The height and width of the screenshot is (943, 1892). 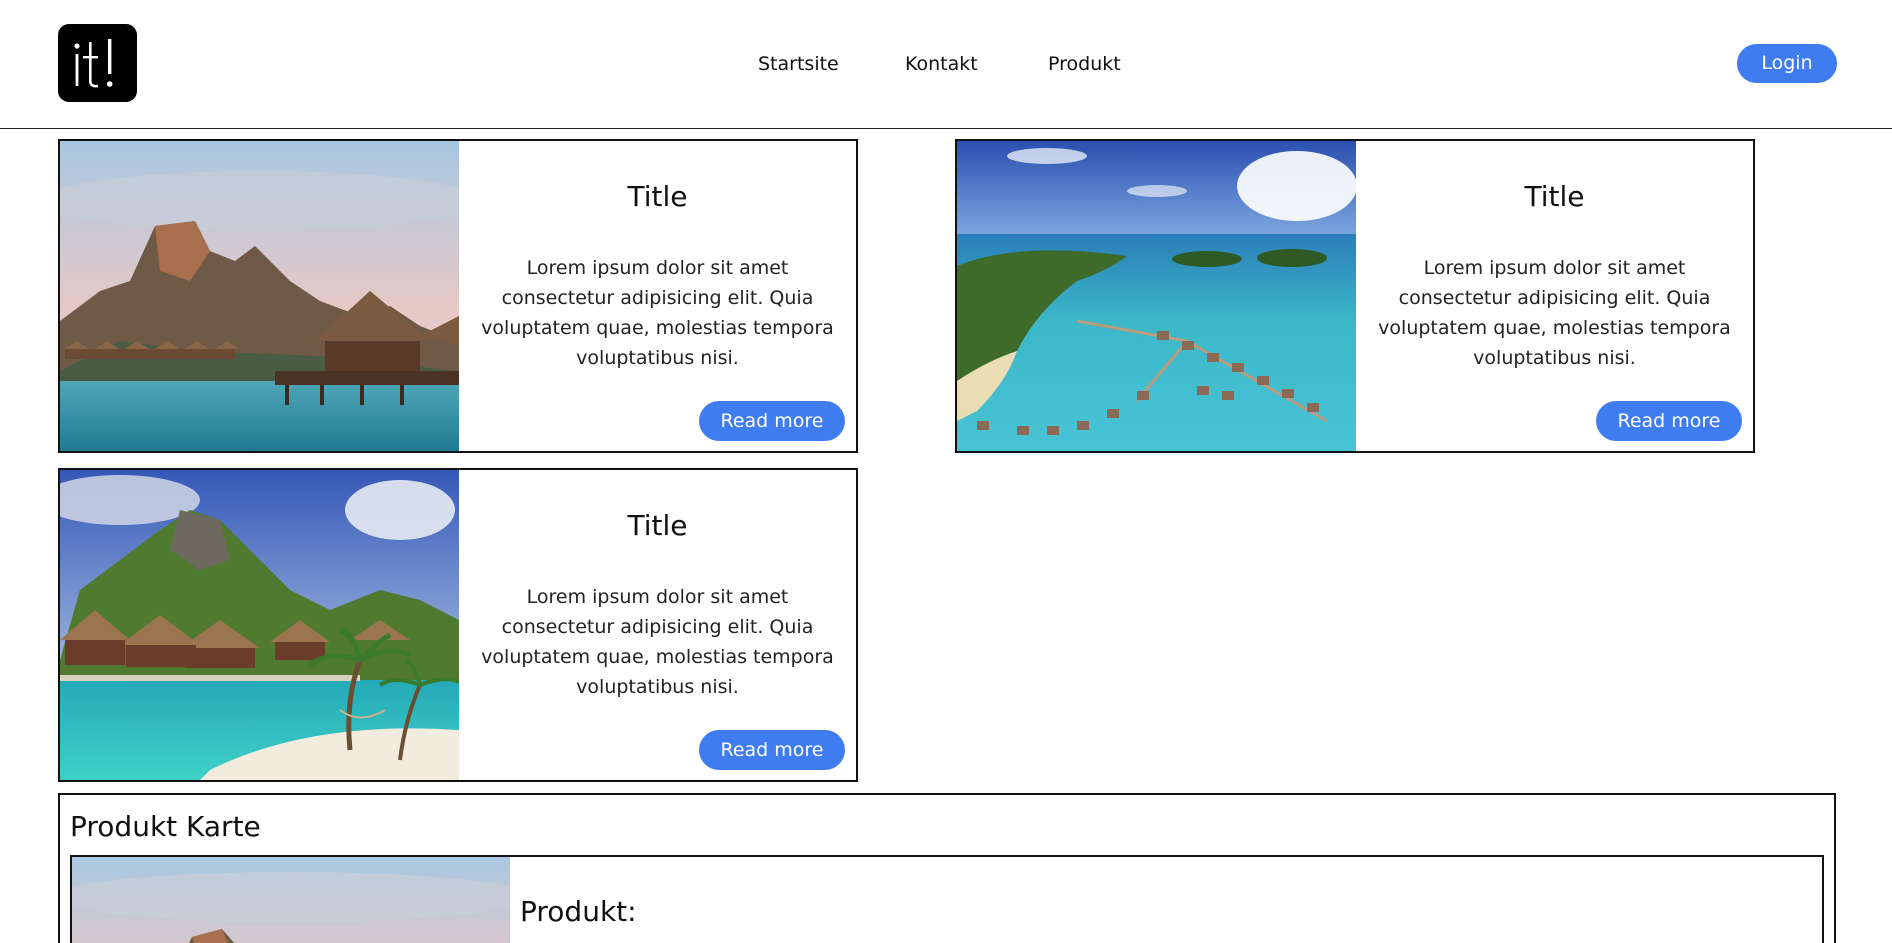 What do you see at coordinates (165, 826) in the screenshot?
I see `produkt-karte-heading: Produkt Karte` at bounding box center [165, 826].